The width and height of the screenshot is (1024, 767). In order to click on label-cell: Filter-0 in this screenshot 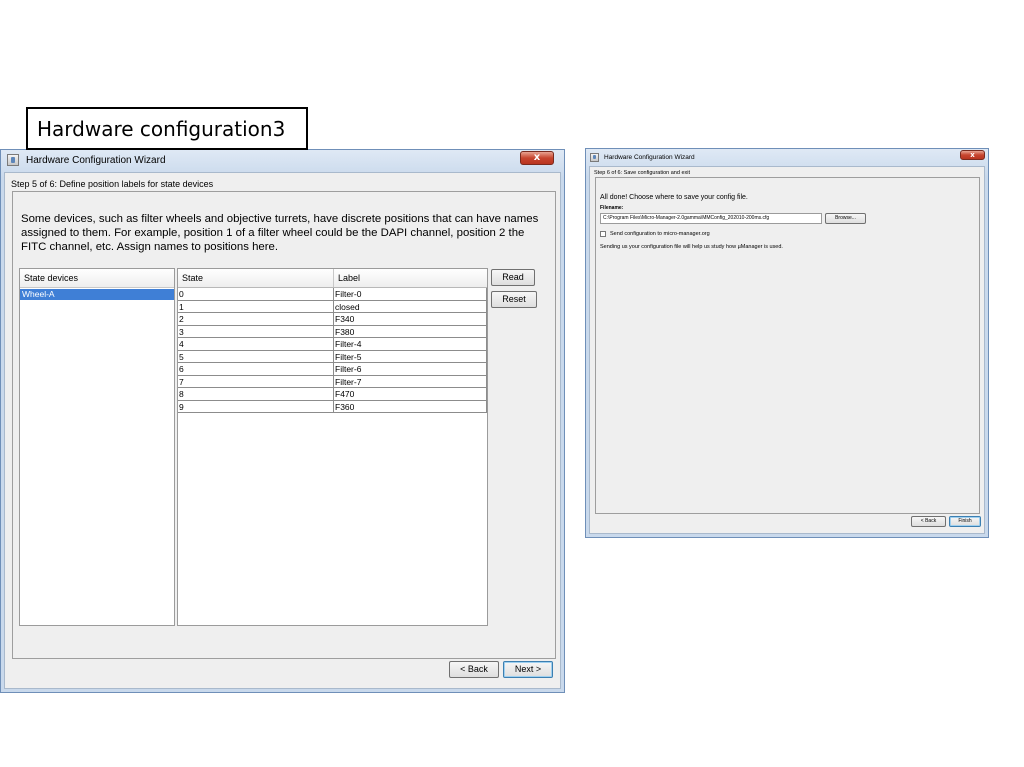, I will do `click(410, 294)`.